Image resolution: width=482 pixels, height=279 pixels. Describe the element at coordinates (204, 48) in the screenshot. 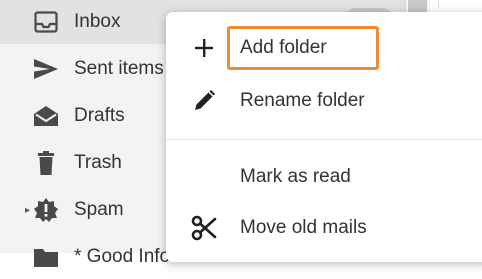

I see `plus-icon` at that location.